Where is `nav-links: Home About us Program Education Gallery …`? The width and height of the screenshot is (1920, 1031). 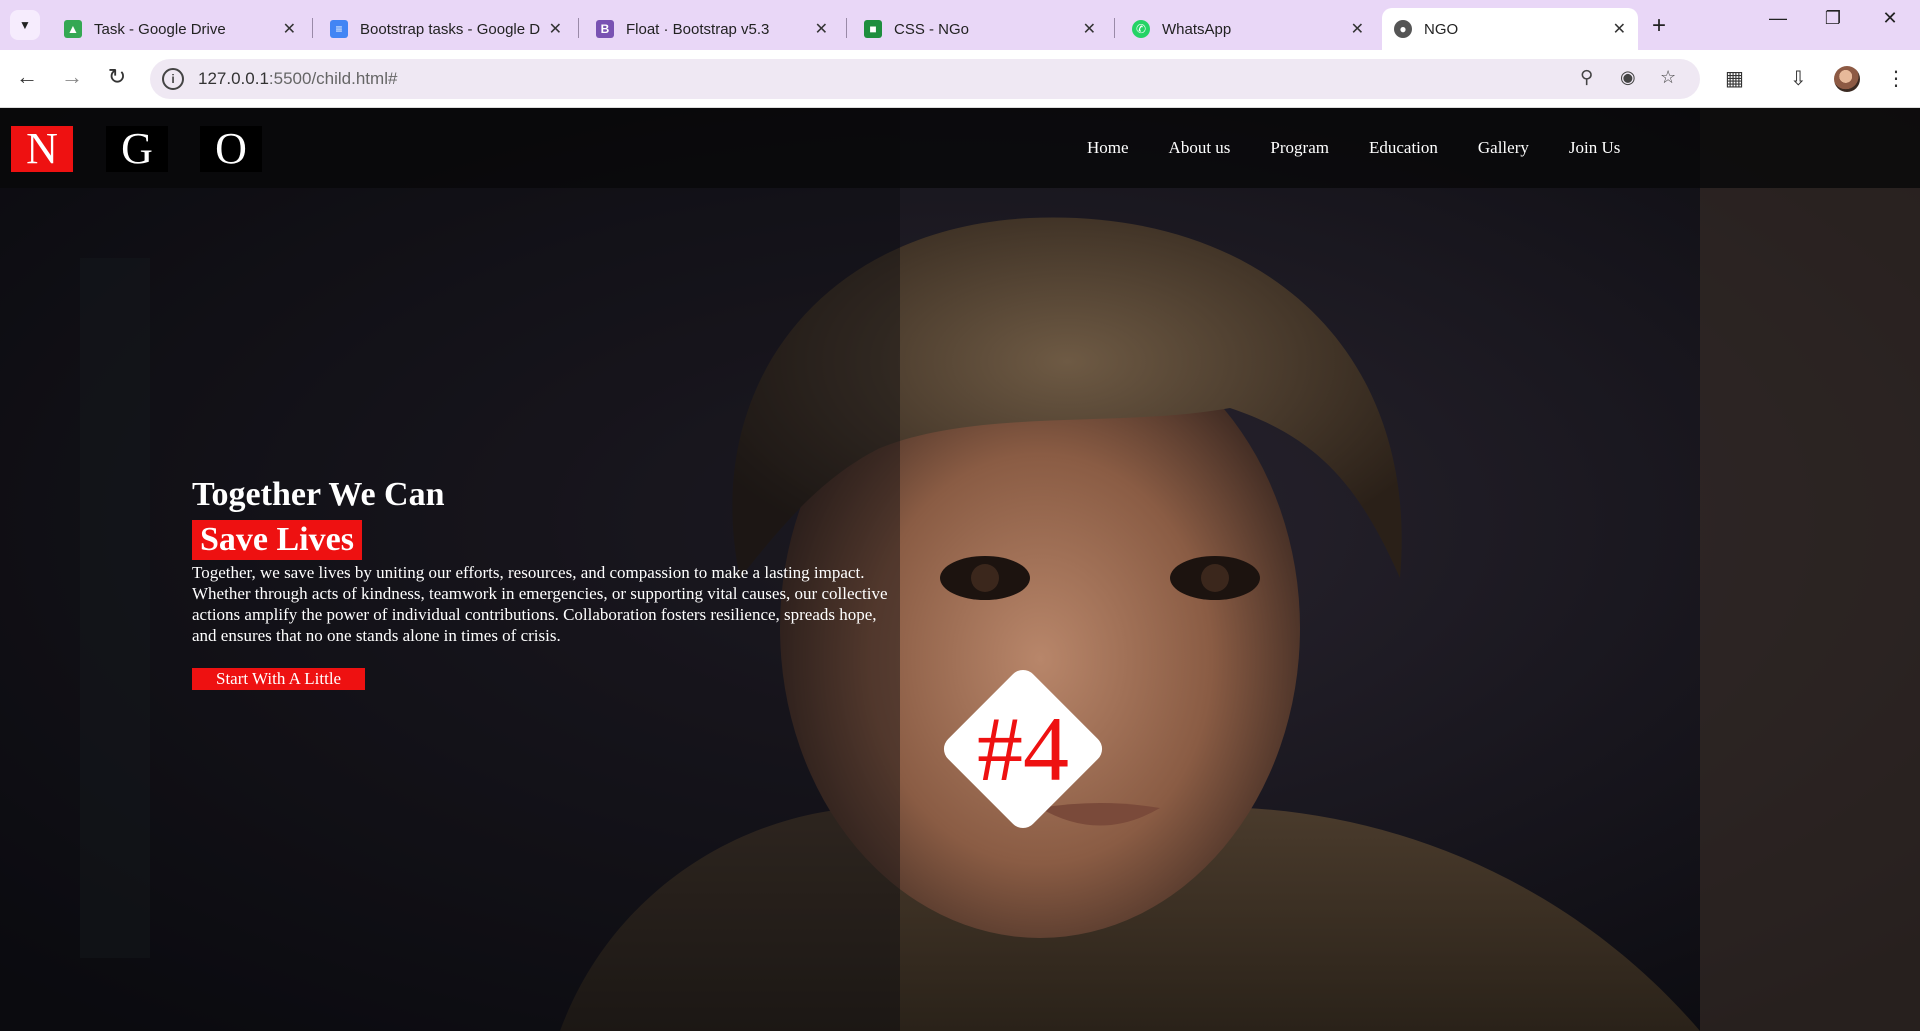
nav-links: Home About us Program Education Gallery … is located at coordinates (1373, 148).